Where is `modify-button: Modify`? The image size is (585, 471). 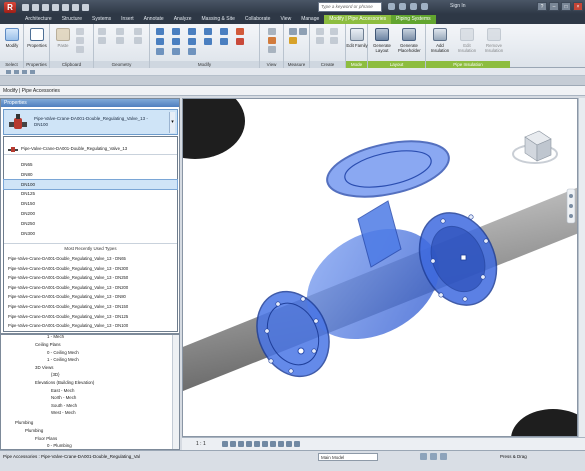
modify-button: Modify is located at coordinates (12, 42).